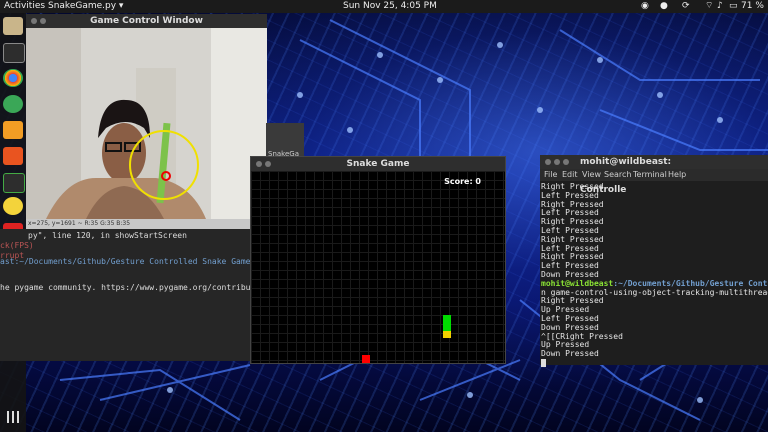 The image size is (768, 432). What do you see at coordinates (591, 175) in the screenshot?
I see `menu-view: View` at bounding box center [591, 175].